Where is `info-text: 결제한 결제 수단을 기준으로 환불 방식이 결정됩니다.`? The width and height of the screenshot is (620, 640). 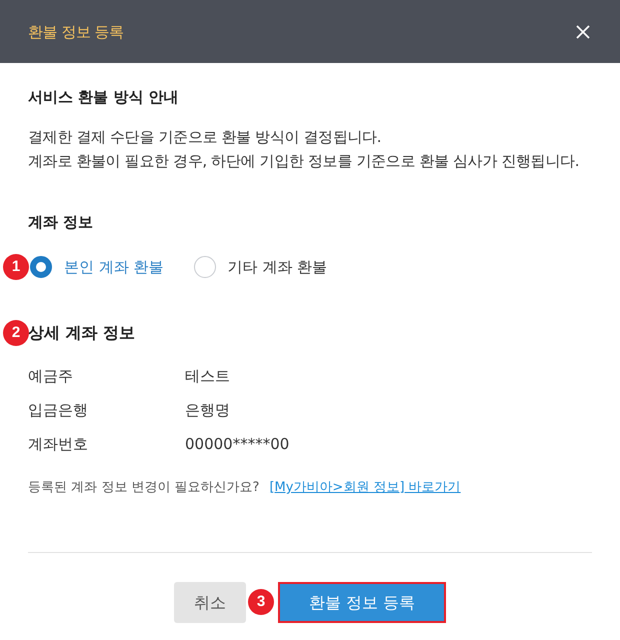 info-text: 결제한 결제 수단을 기준으로 환불 방식이 결정됩니다. is located at coordinates (205, 137).